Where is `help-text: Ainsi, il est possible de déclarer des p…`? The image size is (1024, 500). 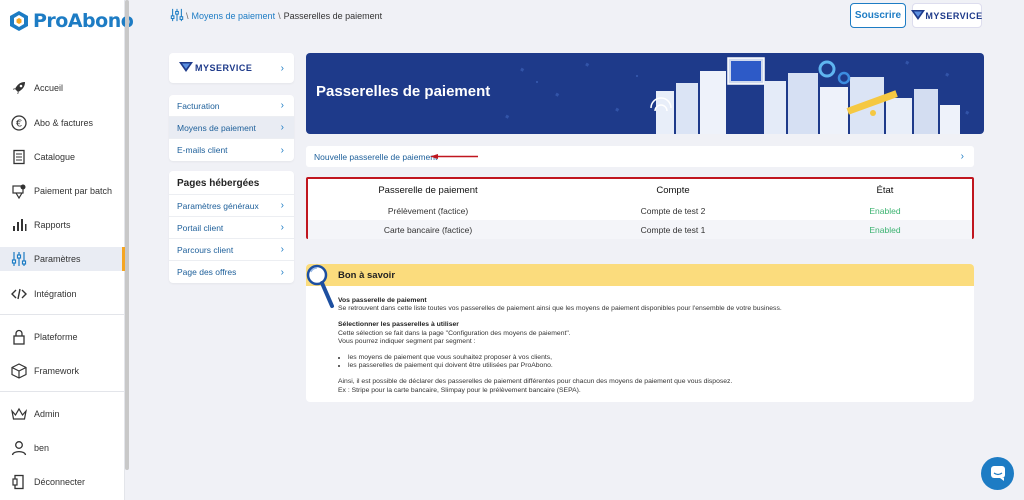 help-text: Ainsi, il est possible de déclarer des p… is located at coordinates (535, 382).